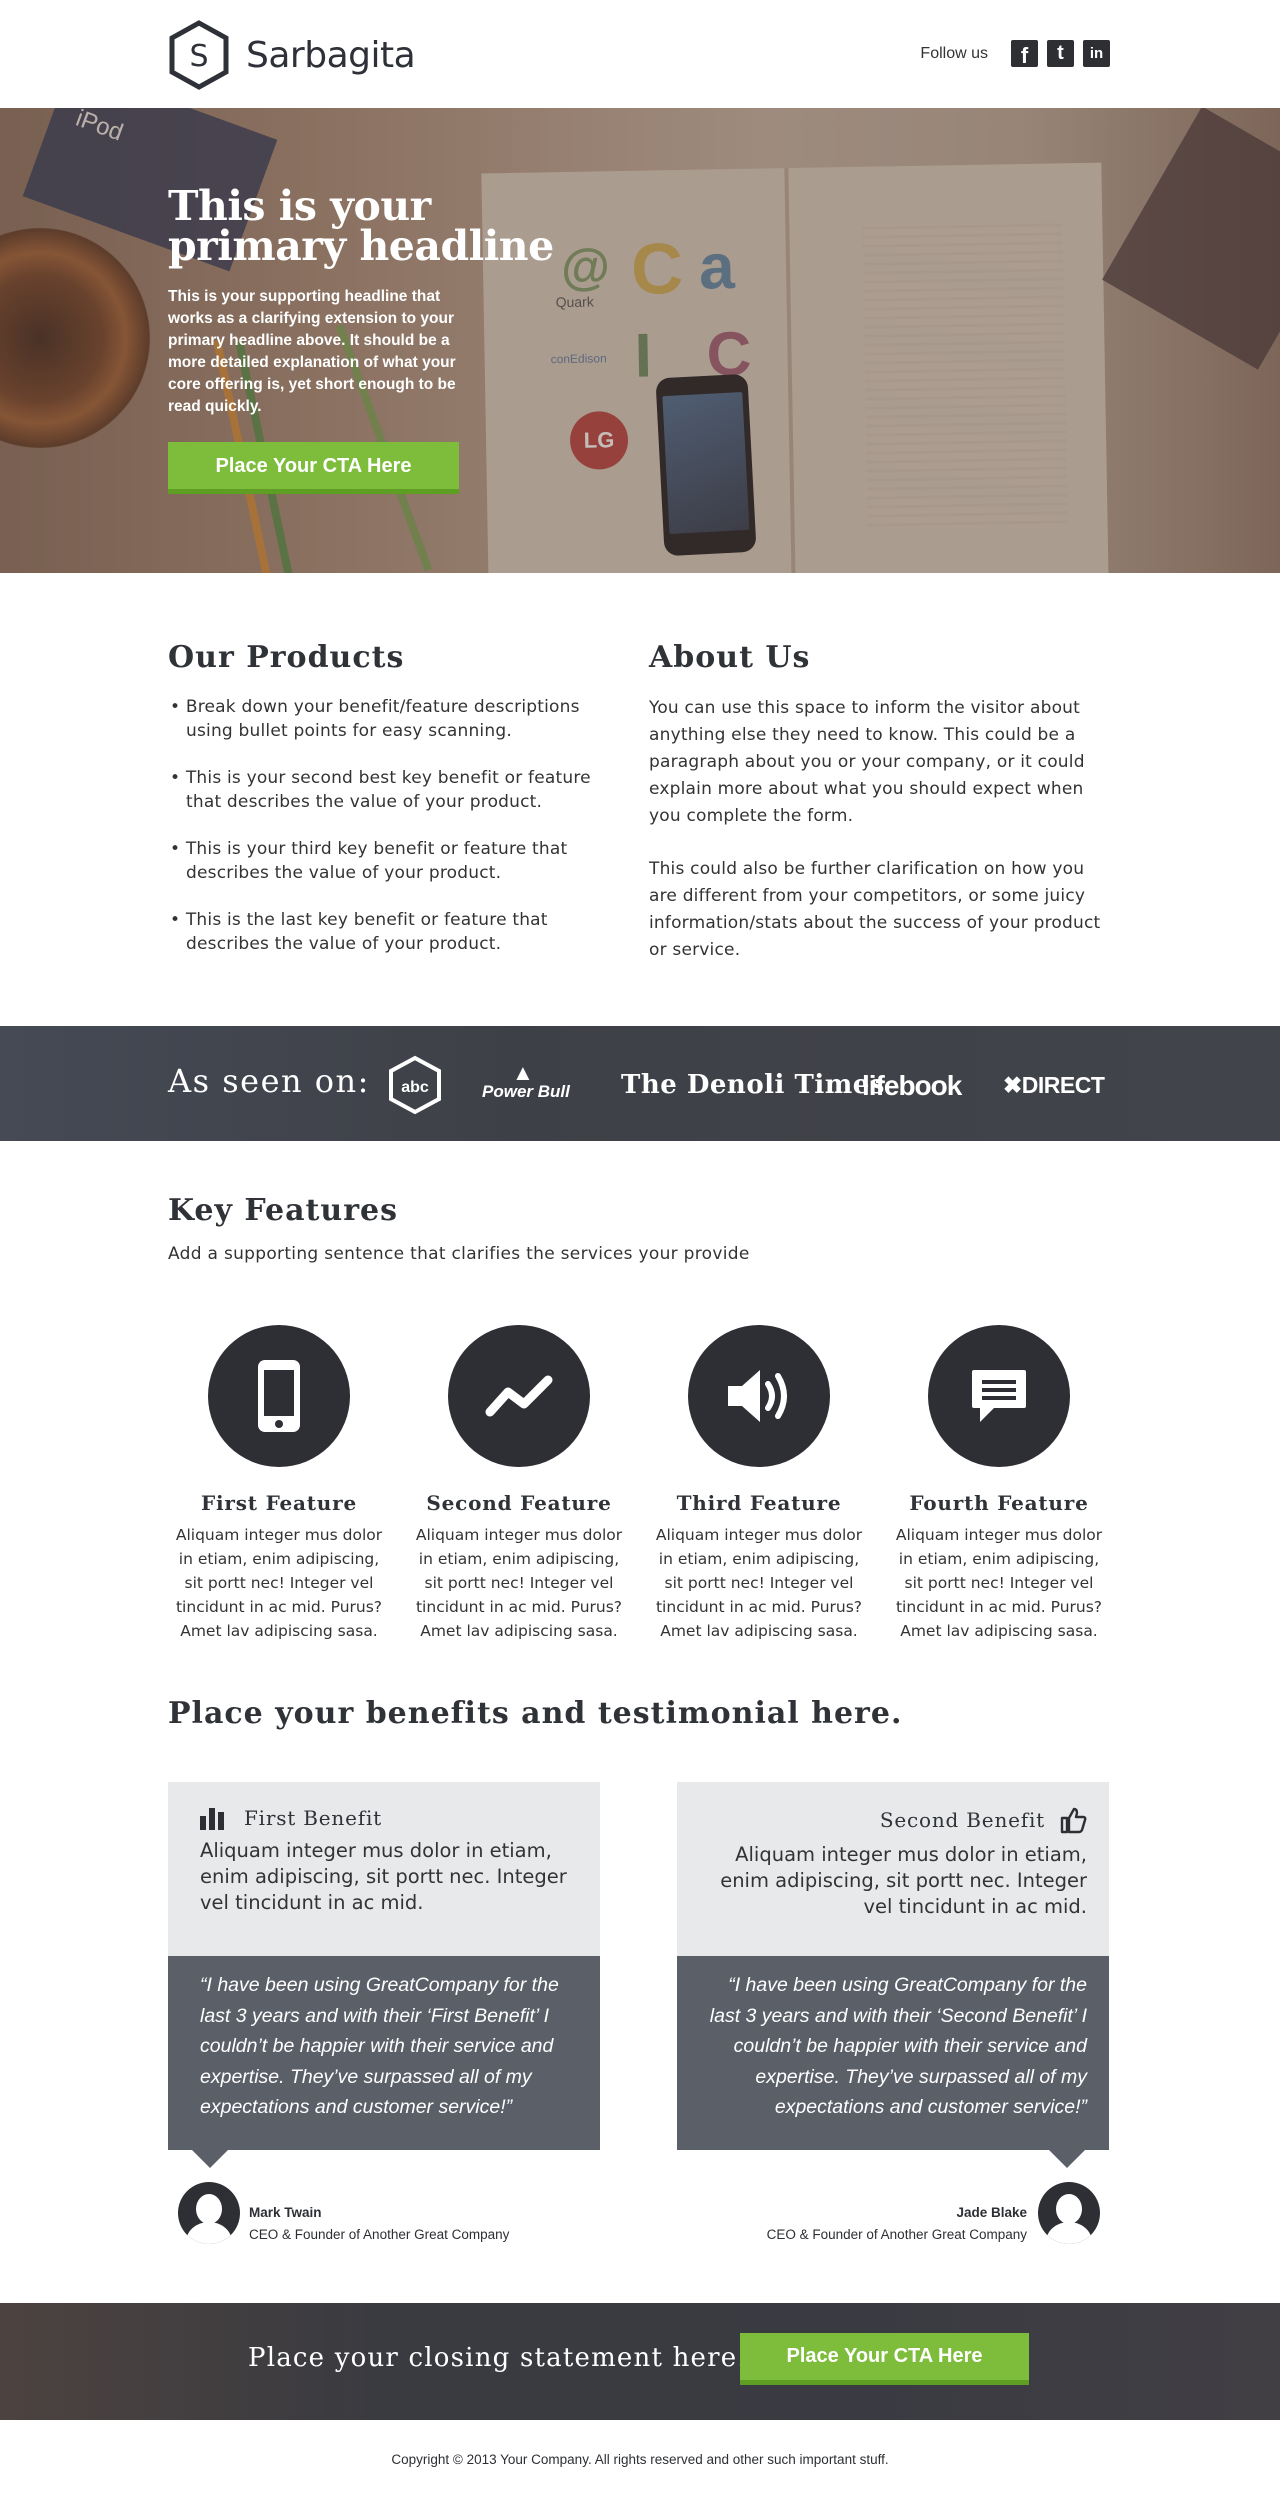 The image size is (1280, 2500). What do you see at coordinates (212, 1819) in the screenshot?
I see `bar-chart-icon` at bounding box center [212, 1819].